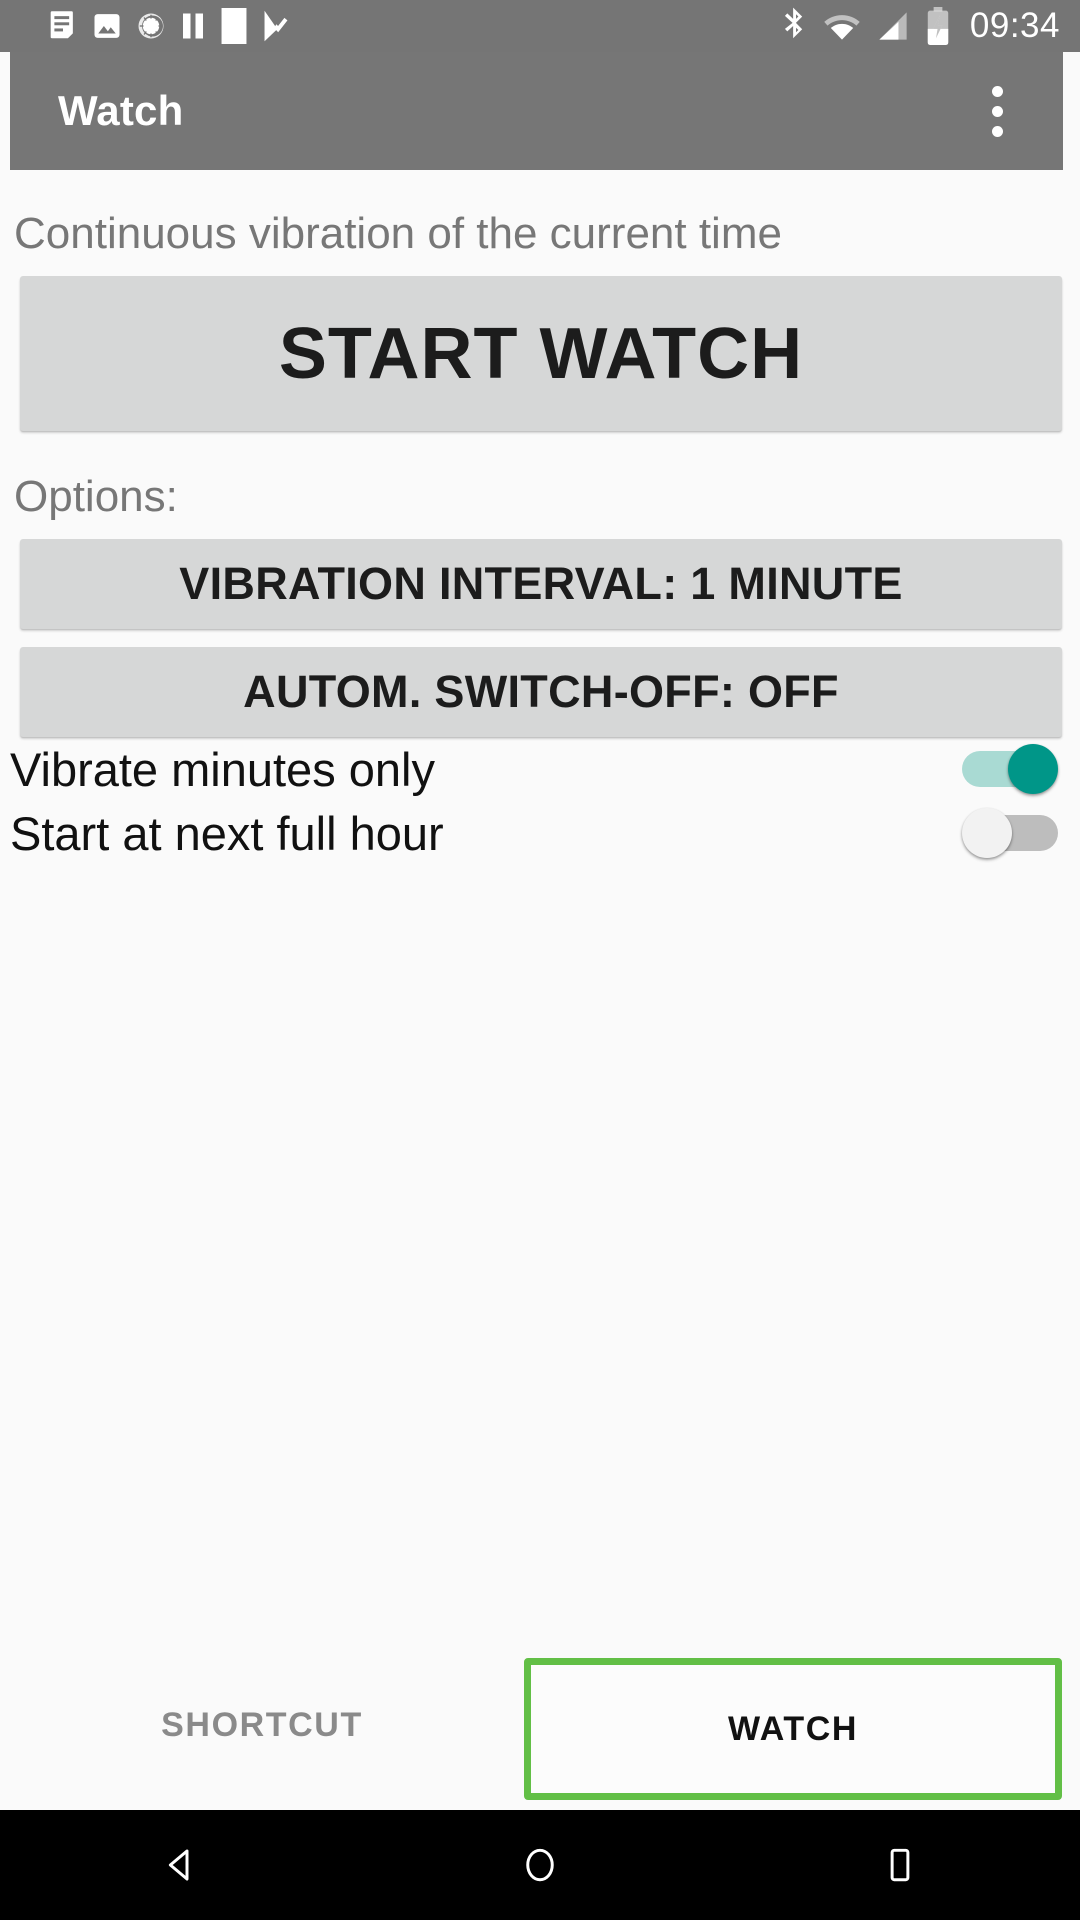 This screenshot has width=1080, height=1920. Describe the element at coordinates (262, 1725) in the screenshot. I see `tab-shortcut: SHORTCUT` at that location.